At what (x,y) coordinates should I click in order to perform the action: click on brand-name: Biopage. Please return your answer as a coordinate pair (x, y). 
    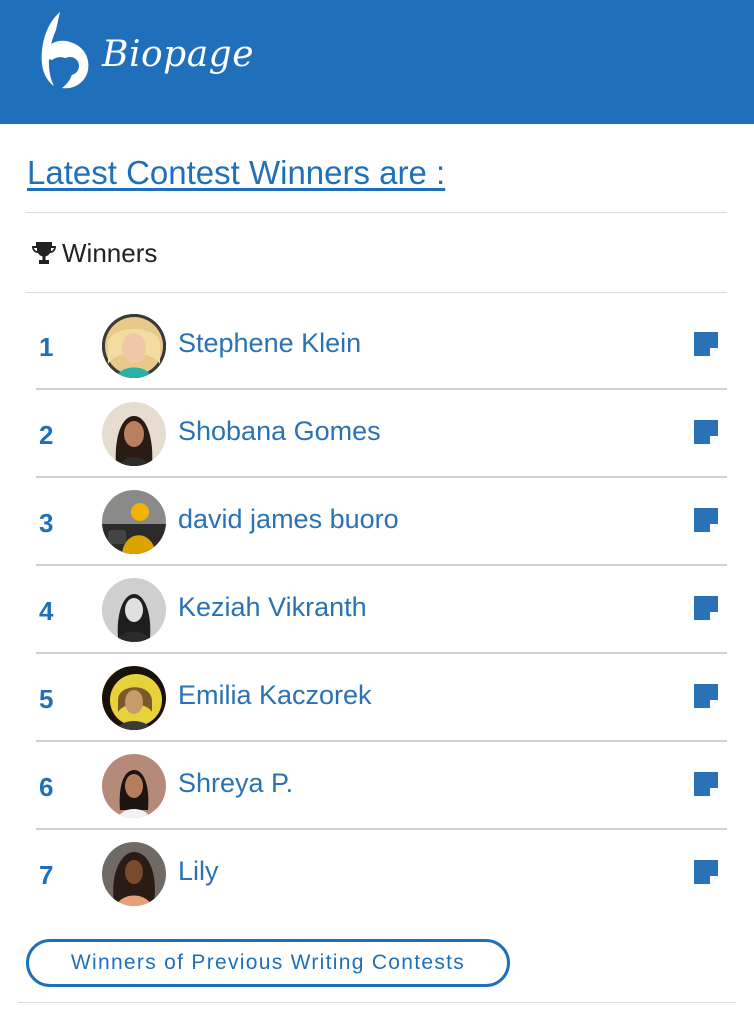
    Looking at the image, I should click on (178, 54).